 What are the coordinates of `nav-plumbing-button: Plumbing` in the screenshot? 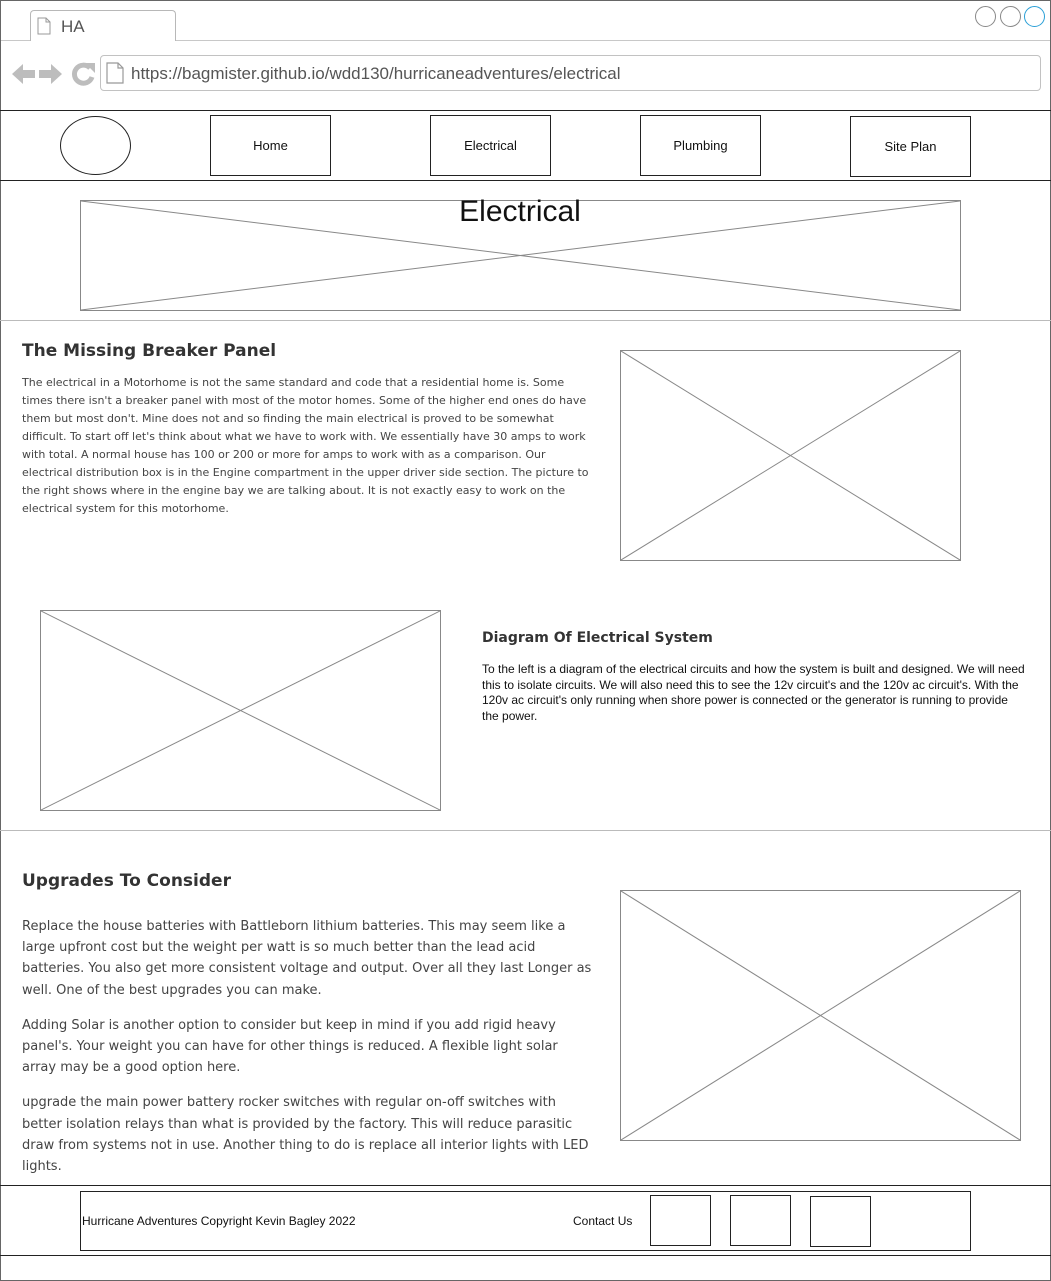 It's located at (700, 145).